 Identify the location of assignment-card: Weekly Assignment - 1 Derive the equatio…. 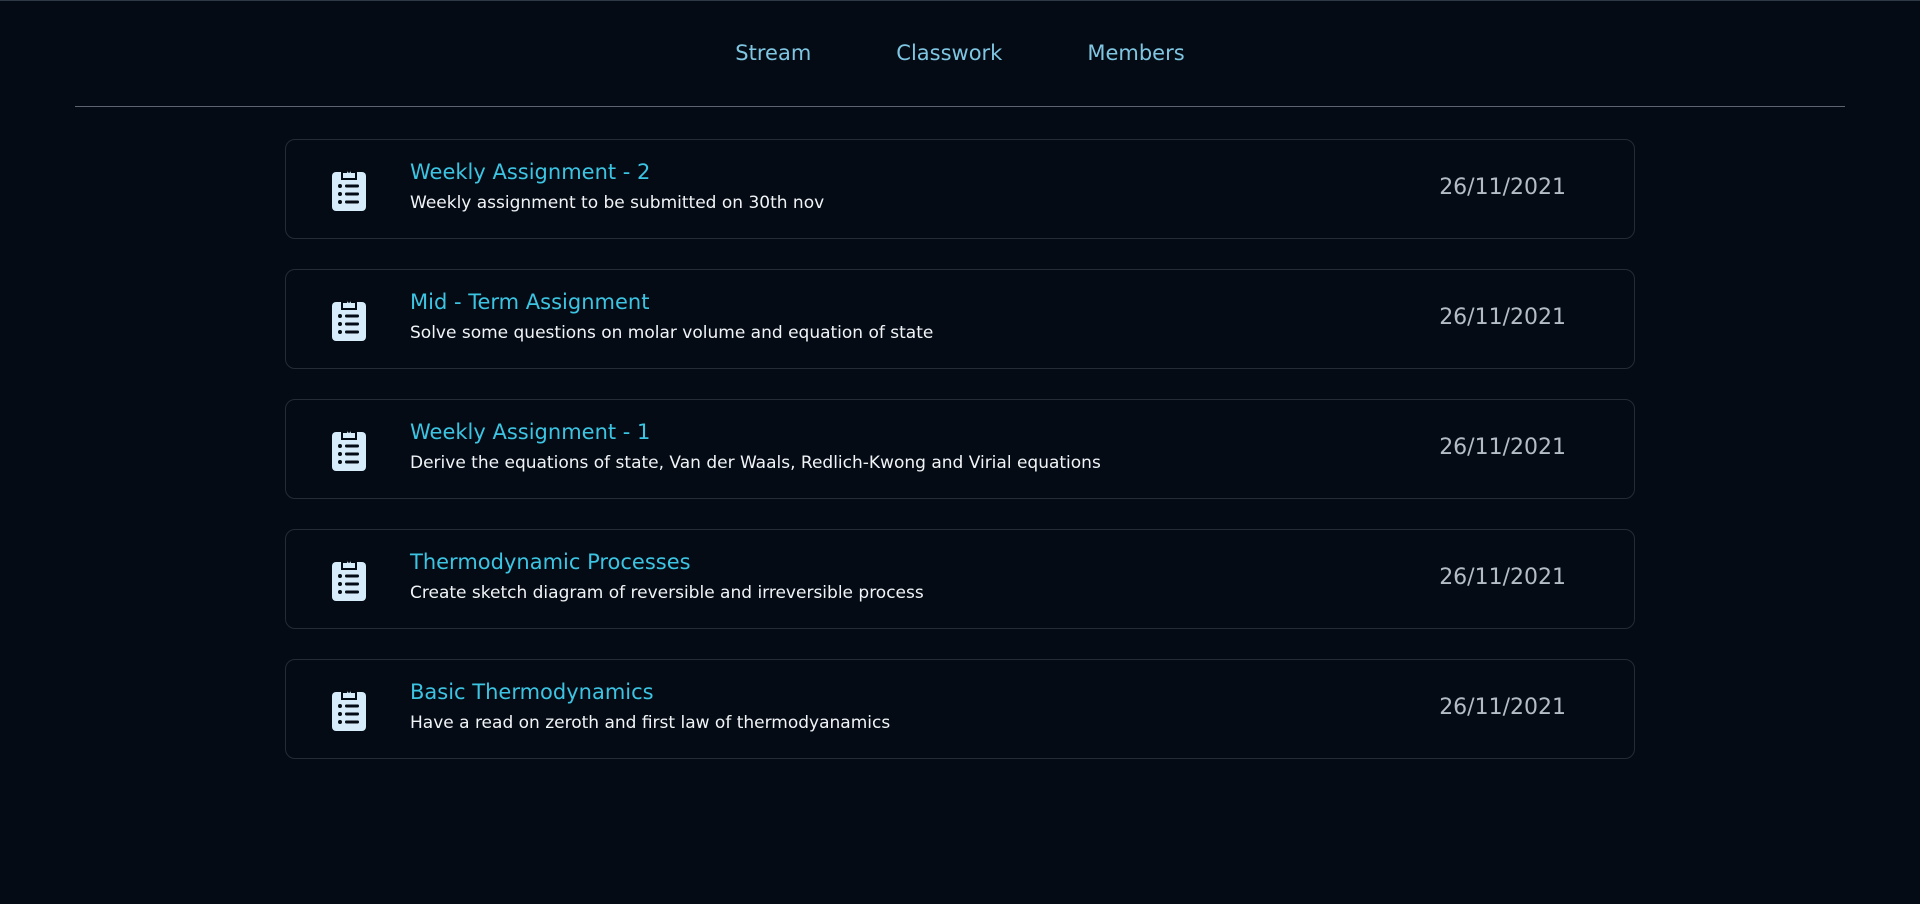
(960, 449).